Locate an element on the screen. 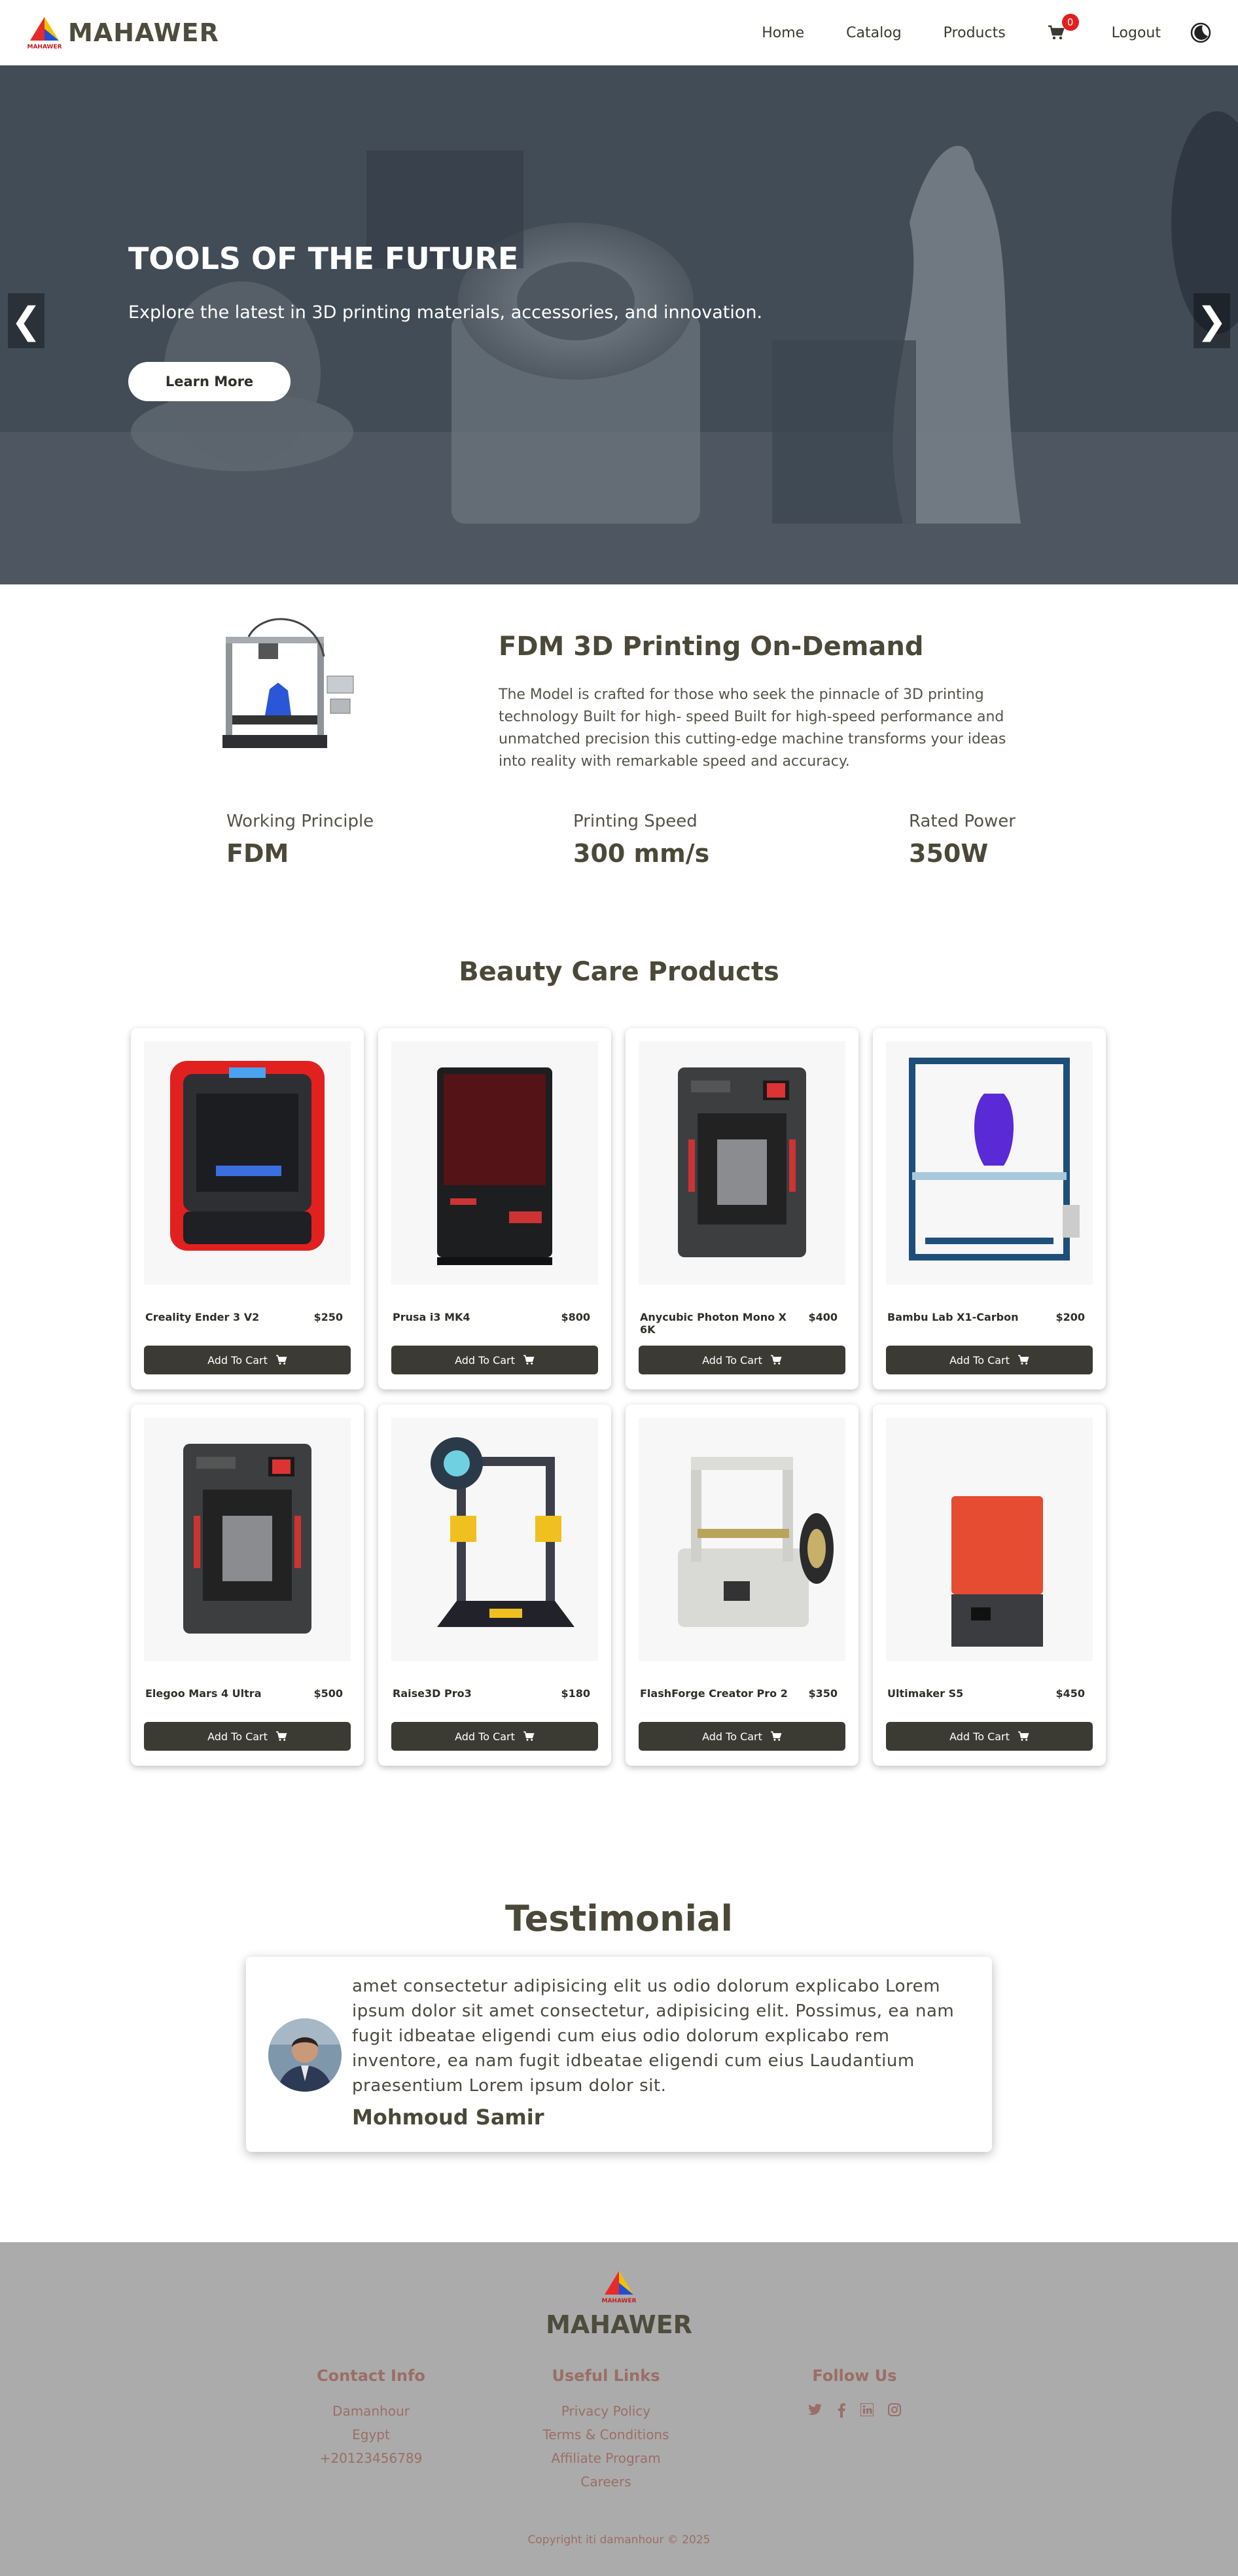 This screenshot has height=2576, width=1238. product-card: Raise3D Pro3 $180 Add To Cart is located at coordinates (494, 1585).